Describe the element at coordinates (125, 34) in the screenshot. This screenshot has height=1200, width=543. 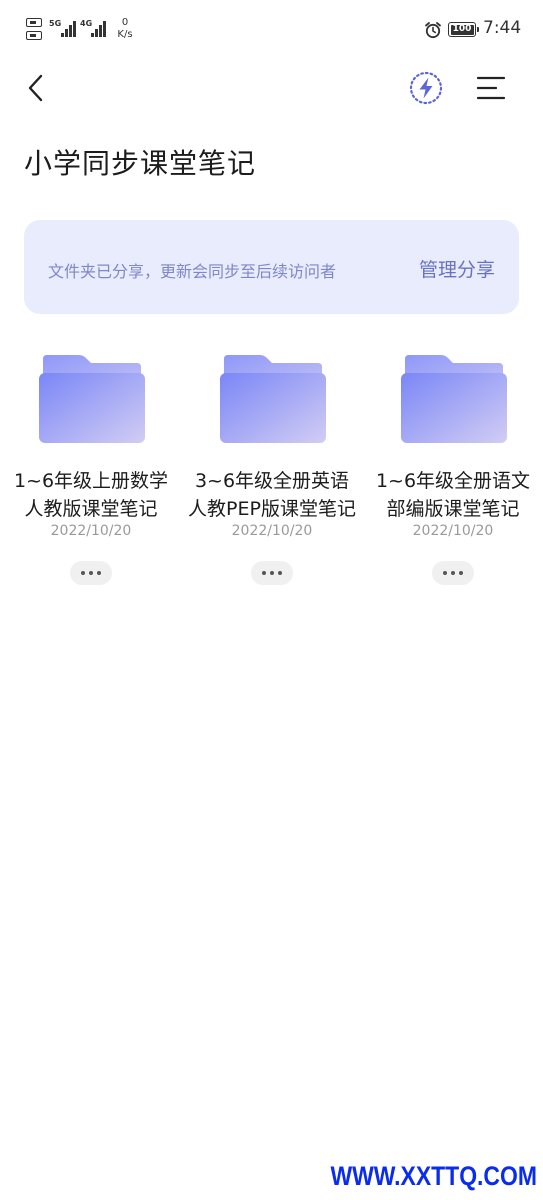
I see `network-speed-unit: K/s` at that location.